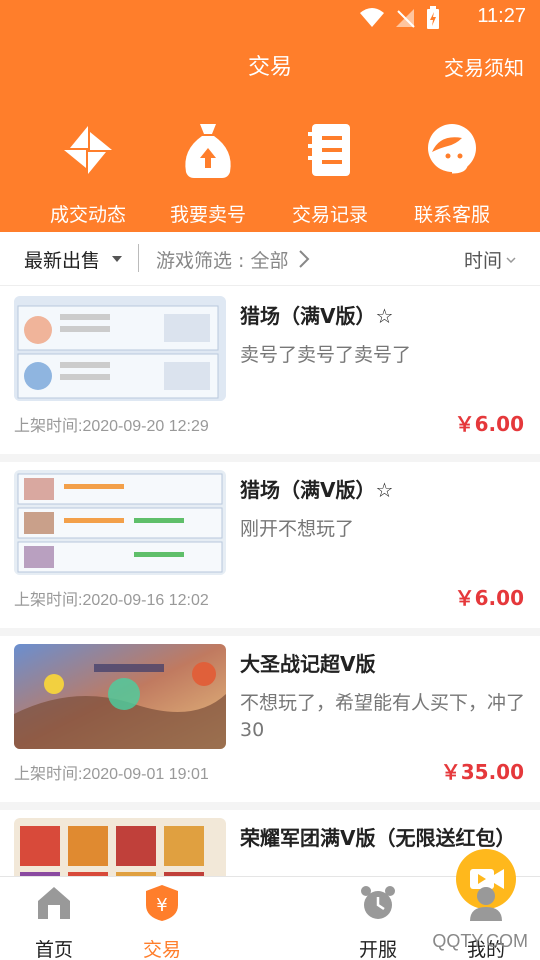 Image resolution: width=540 pixels, height=960 pixels. Describe the element at coordinates (383, 716) in the screenshot. I see `listing-description: 不想玩了，希望能有人买下，冲了30` at that location.